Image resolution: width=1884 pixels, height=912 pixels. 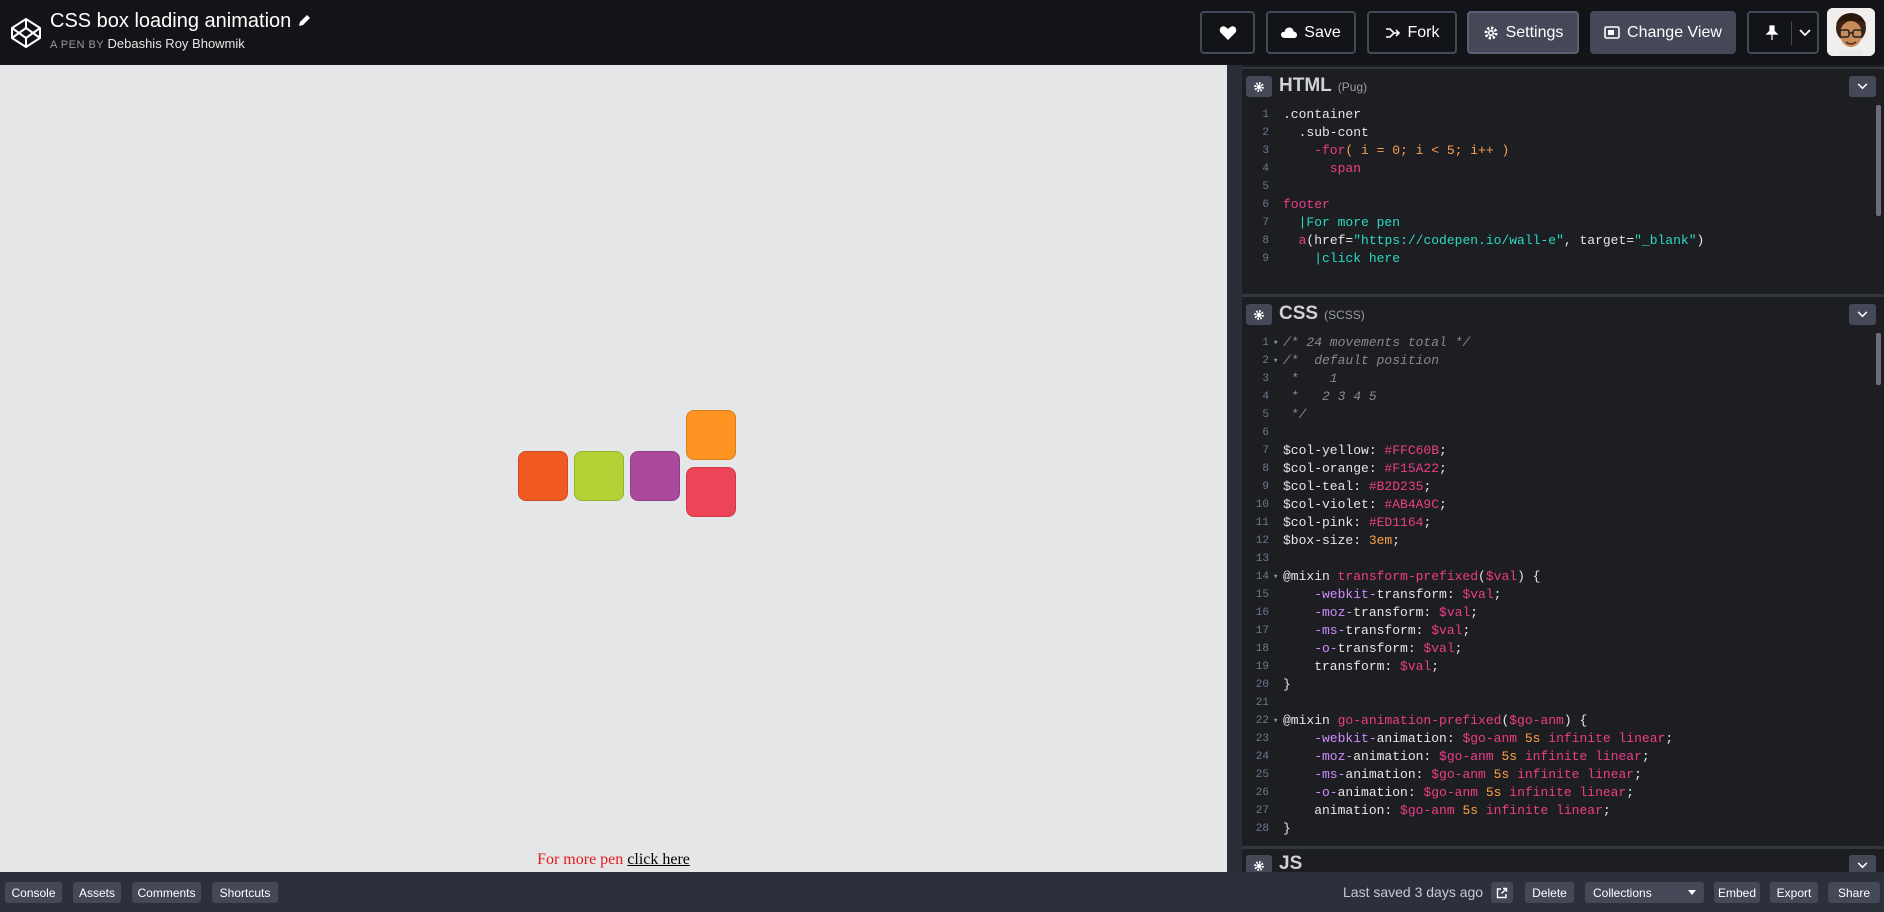 What do you see at coordinates (1412, 450) in the screenshot?
I see `code-token: #FFC60B` at bounding box center [1412, 450].